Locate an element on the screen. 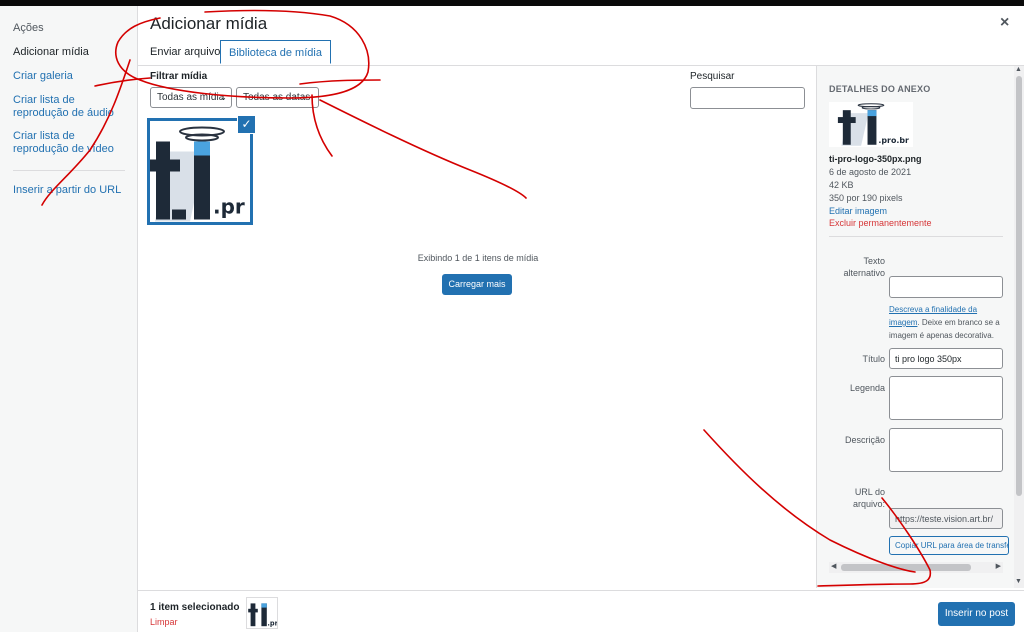 The width and height of the screenshot is (1024, 632). scroll-right-icon: ▶ is located at coordinates (998, 566).